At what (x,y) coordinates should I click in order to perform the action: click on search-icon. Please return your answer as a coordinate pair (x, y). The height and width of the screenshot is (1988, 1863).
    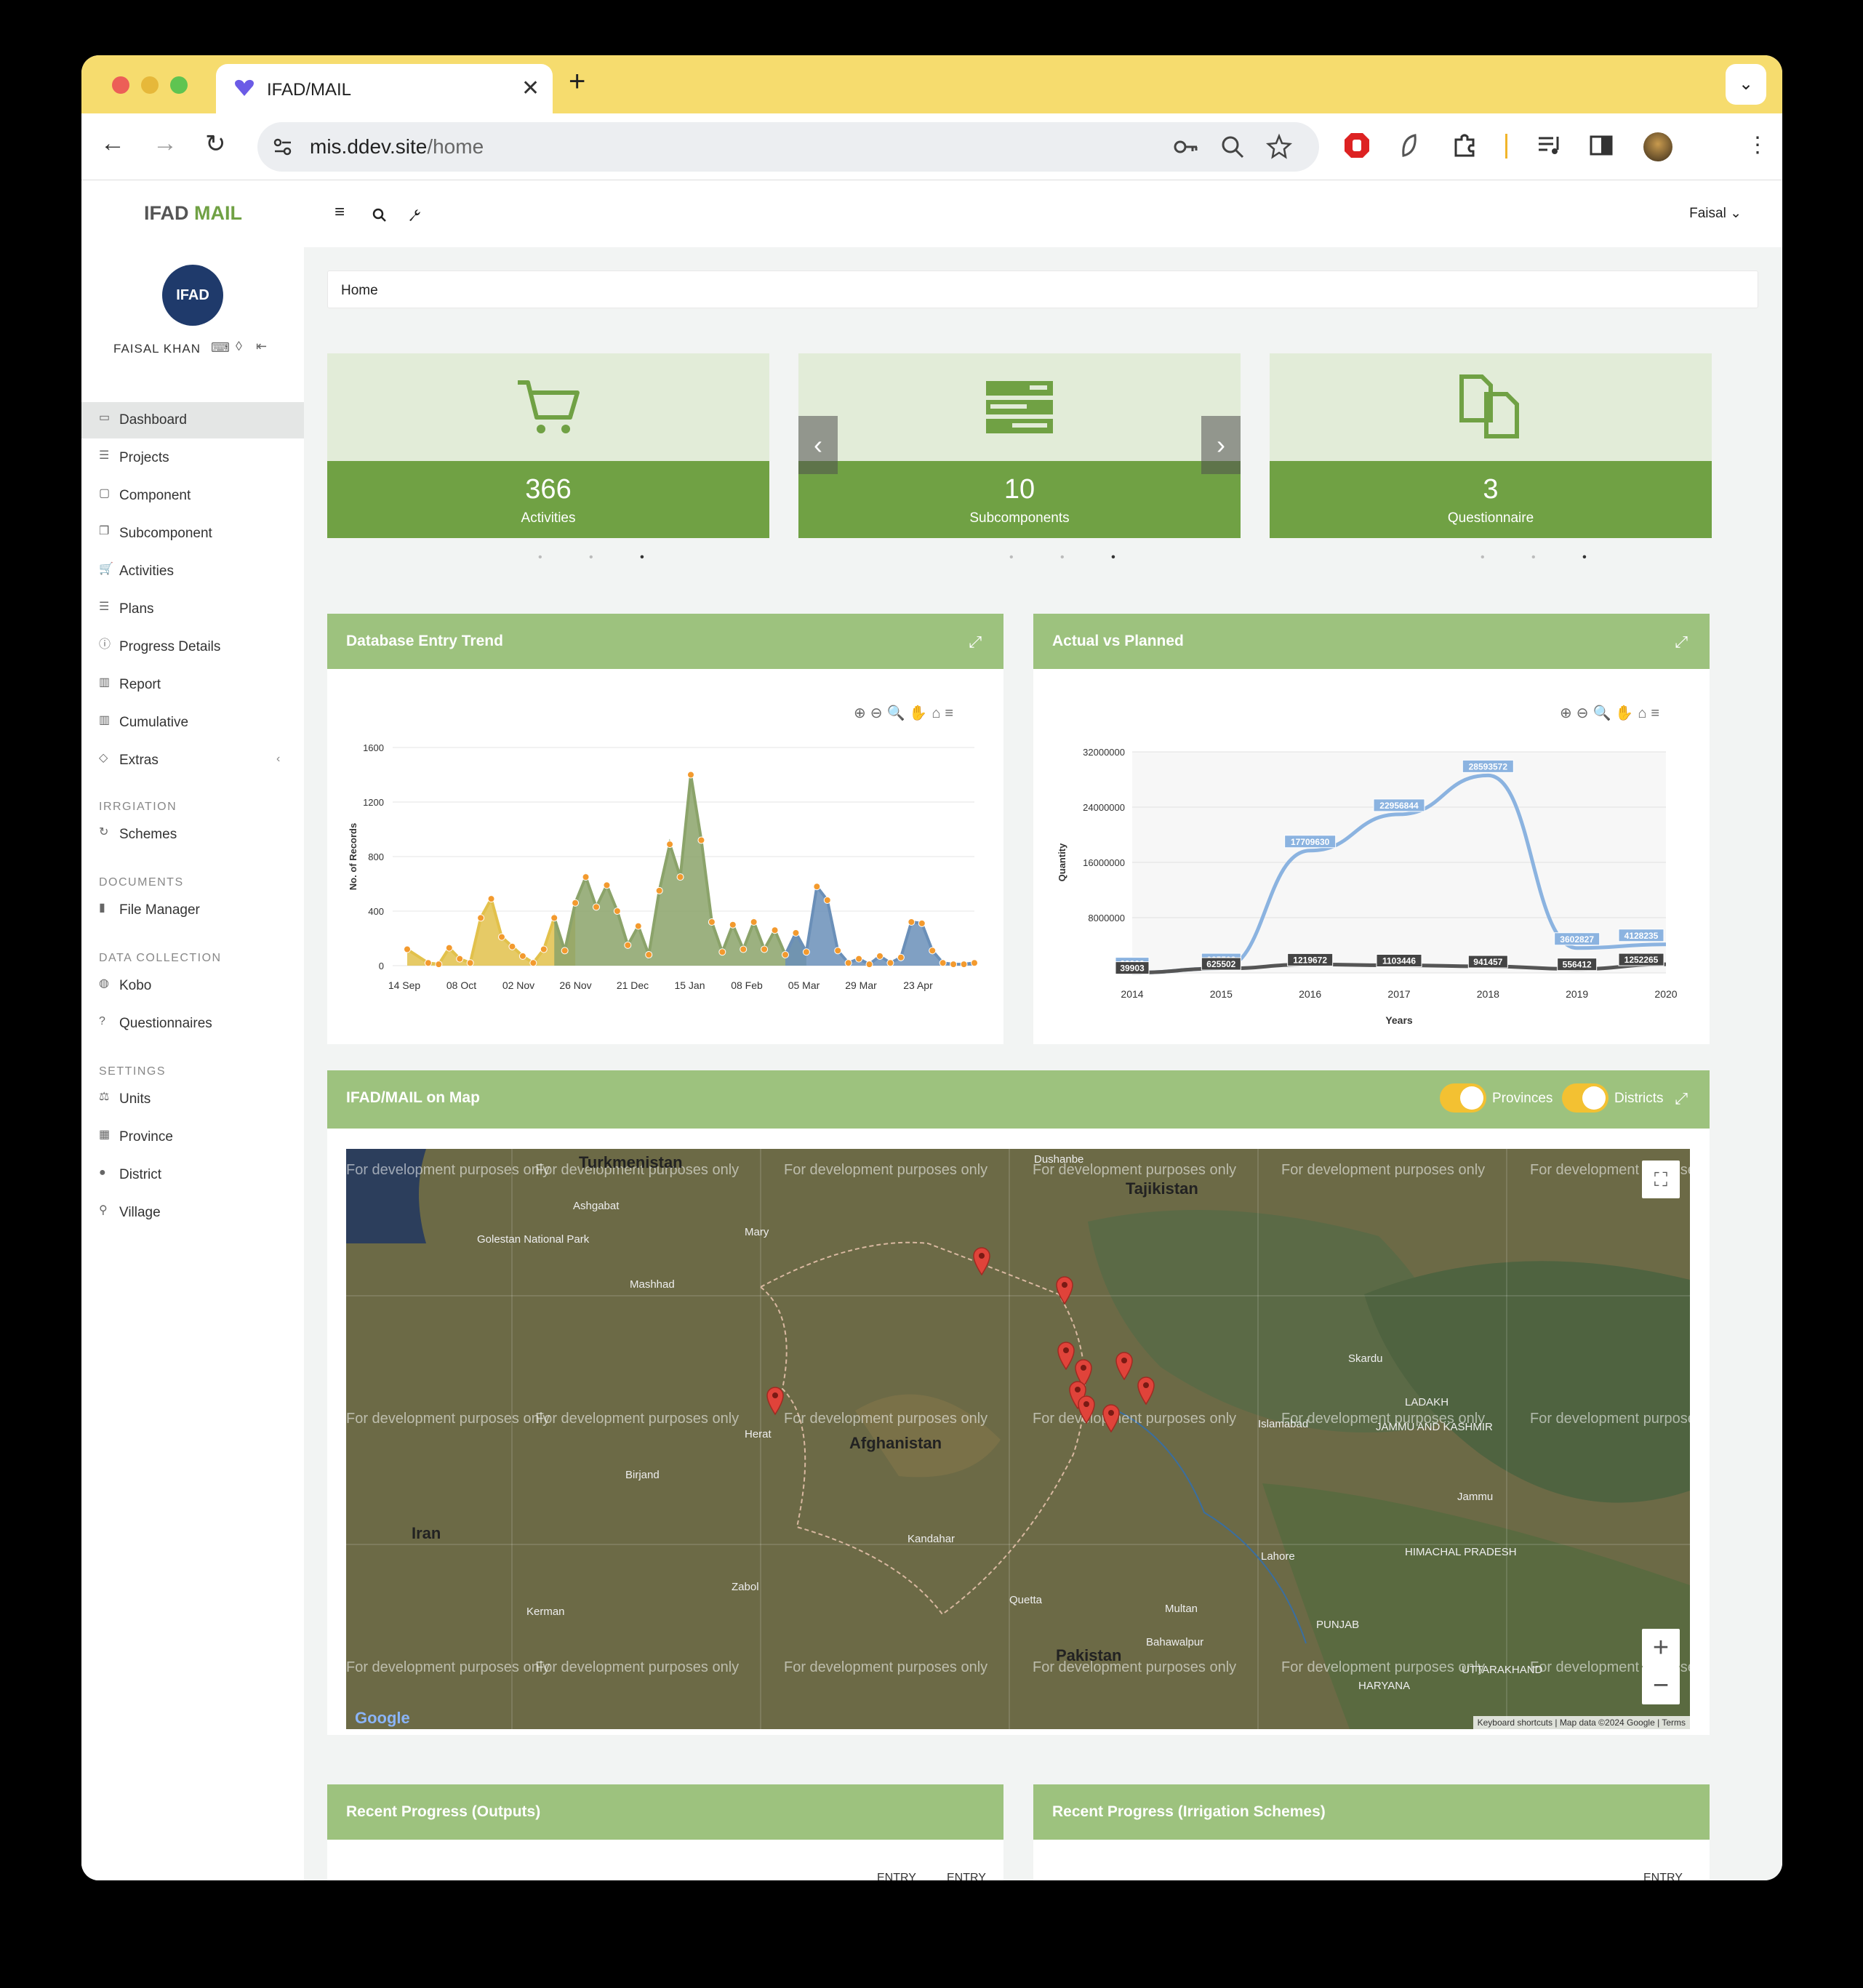
    Looking at the image, I should click on (379, 216).